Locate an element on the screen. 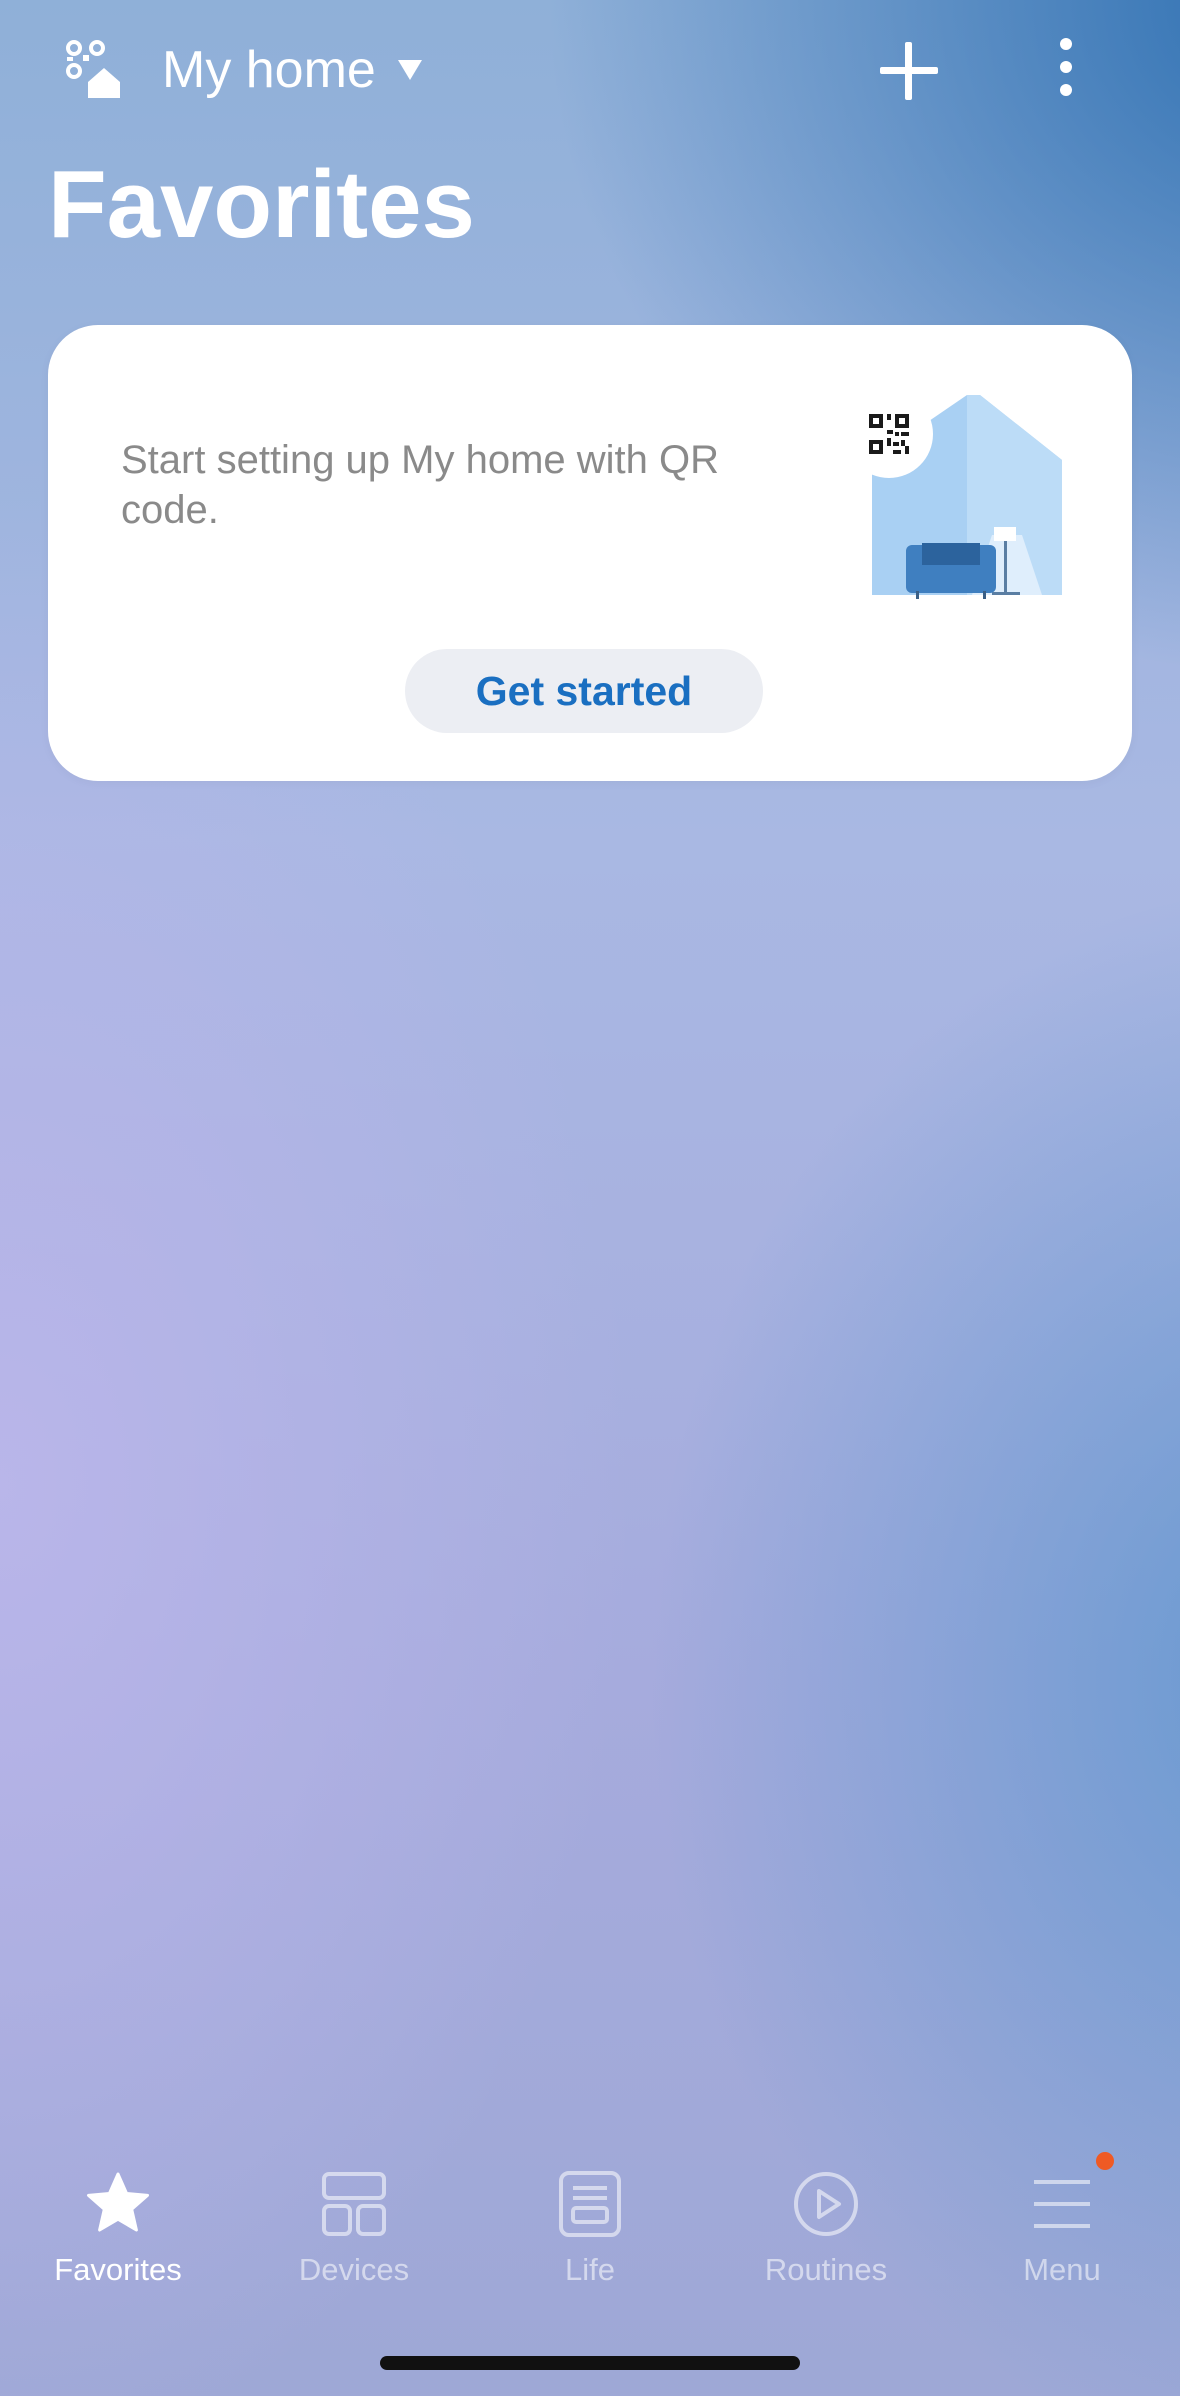 The height and width of the screenshot is (2396, 1180). plus-icon is located at coordinates (909, 71).